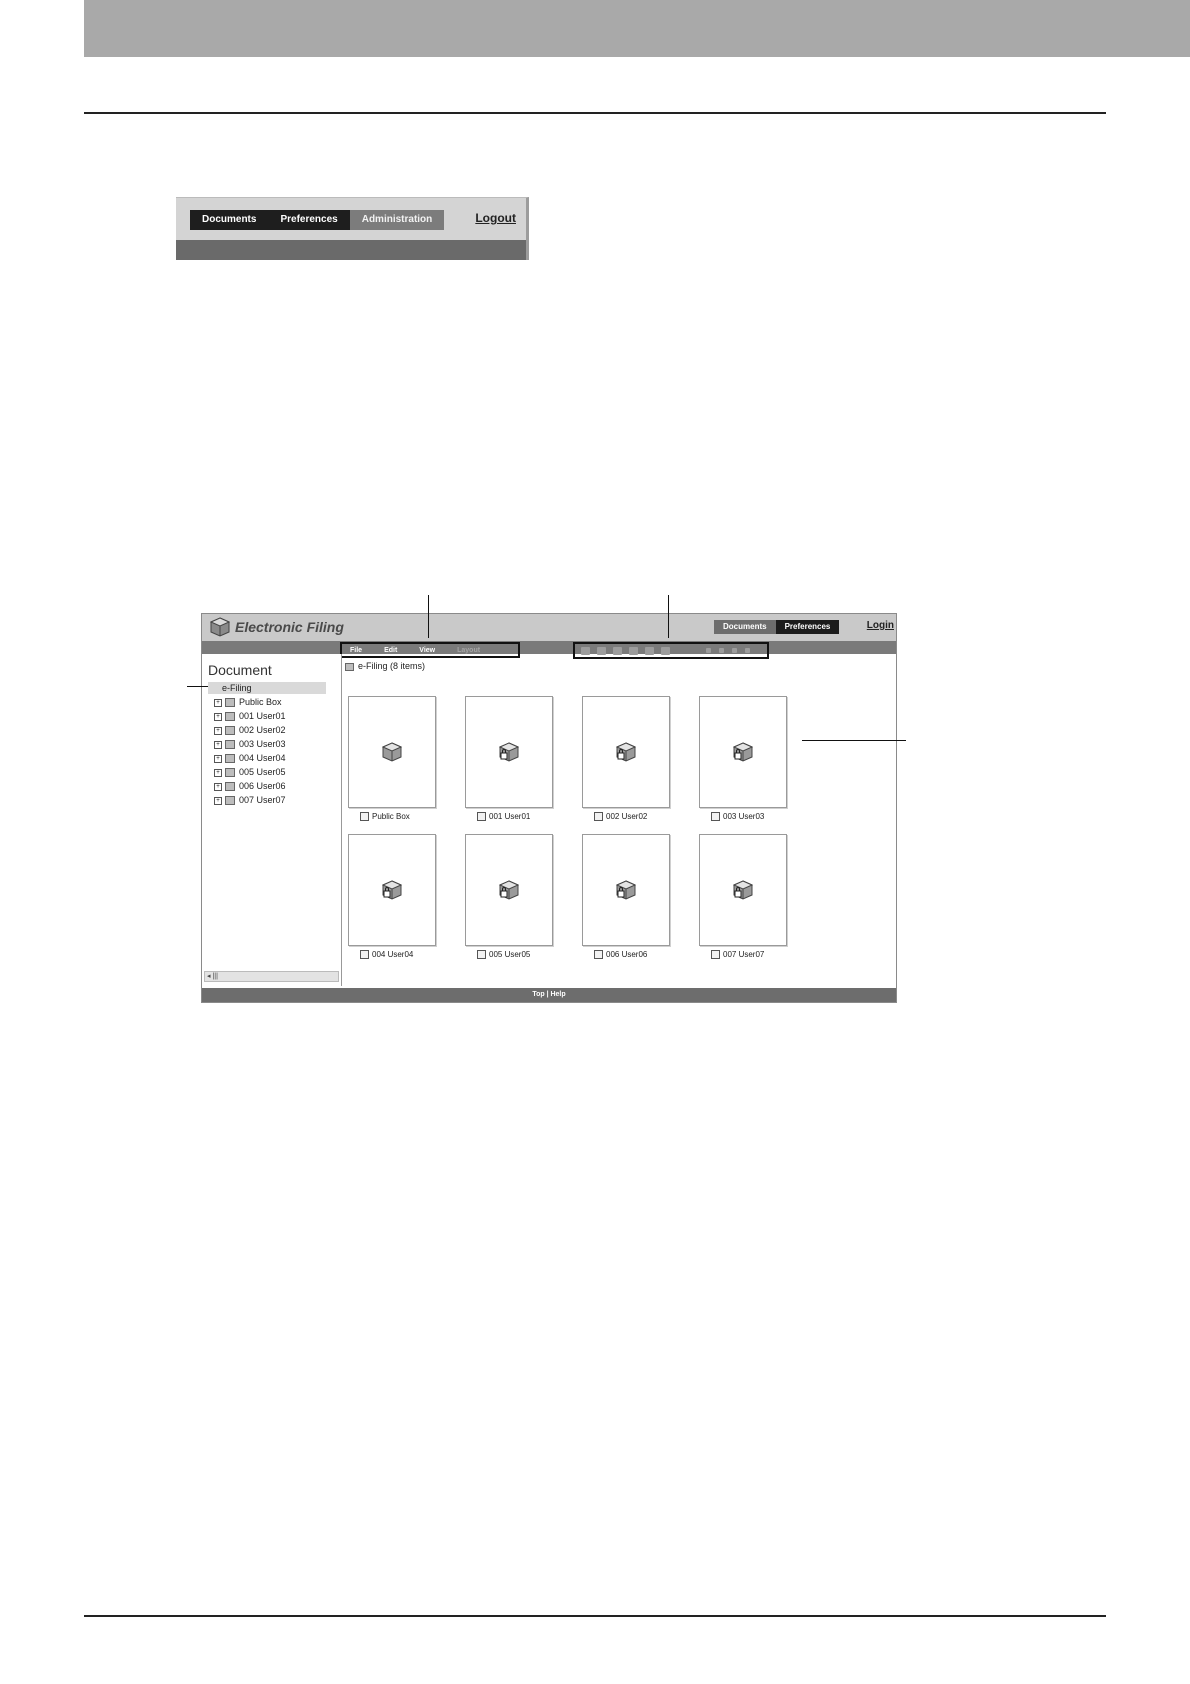 This screenshot has width=1190, height=1684. Describe the element at coordinates (633, 650) in the screenshot. I see `download-icon` at that location.